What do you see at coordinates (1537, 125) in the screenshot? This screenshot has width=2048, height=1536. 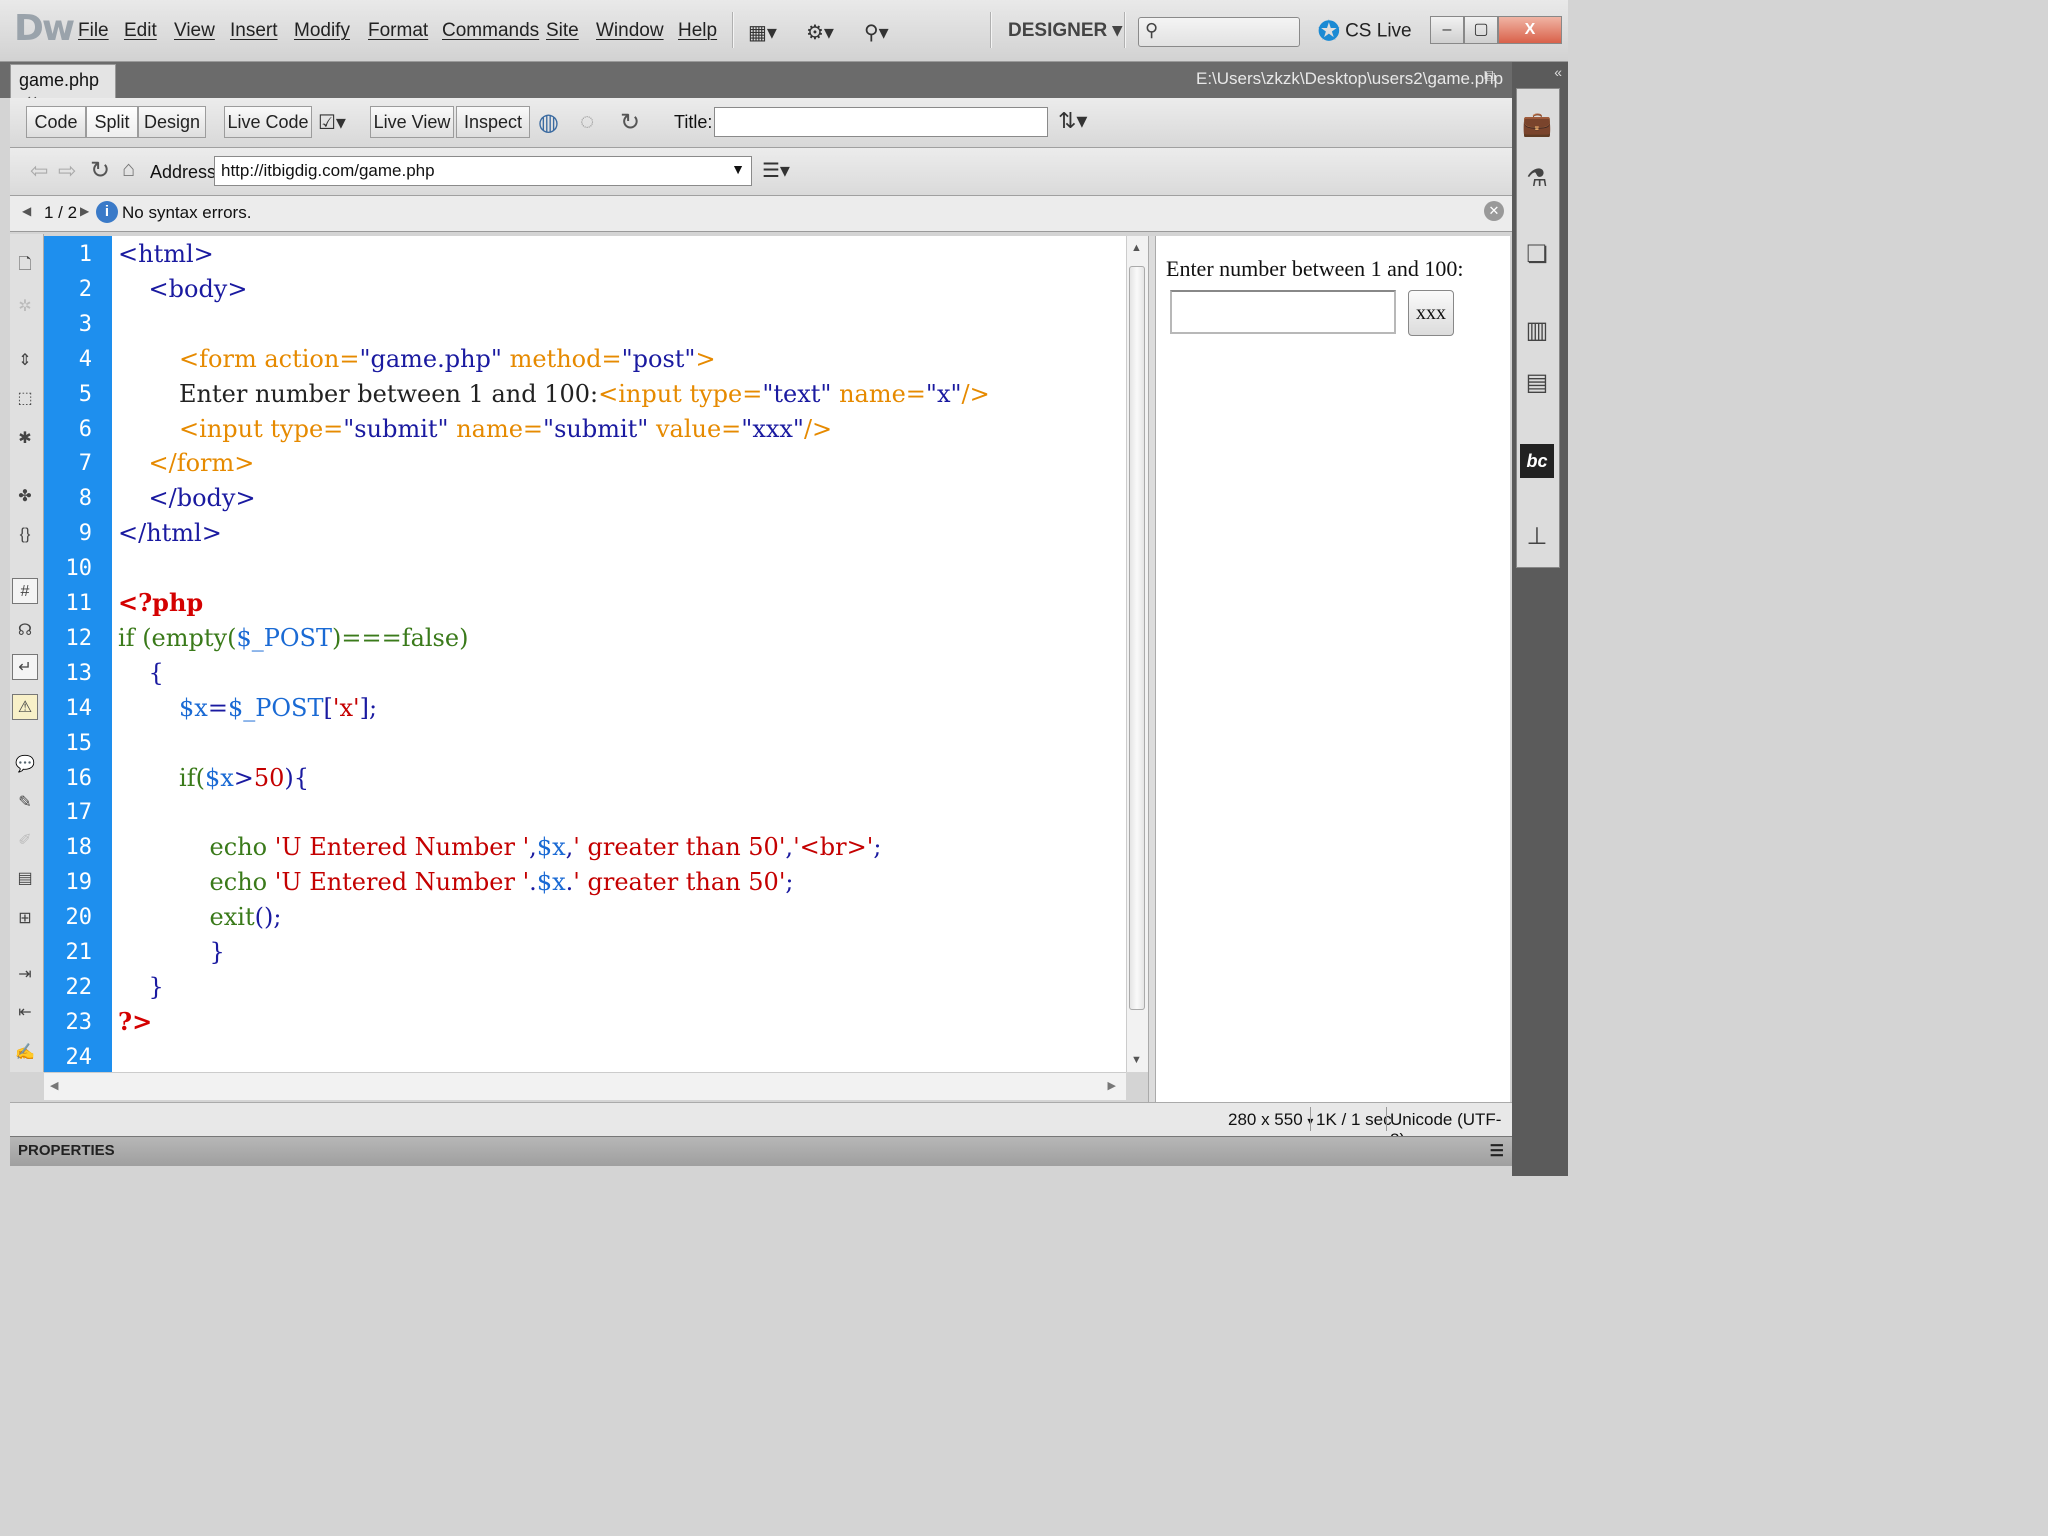 I see `insert-panel-icon: 💼` at bounding box center [1537, 125].